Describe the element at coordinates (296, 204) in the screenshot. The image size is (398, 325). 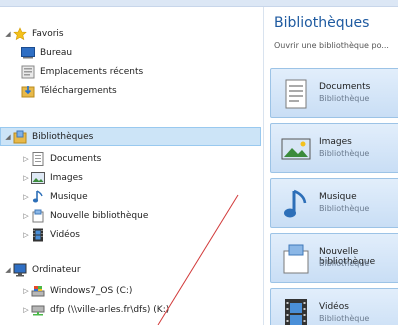
I see `music-note-icon` at that location.